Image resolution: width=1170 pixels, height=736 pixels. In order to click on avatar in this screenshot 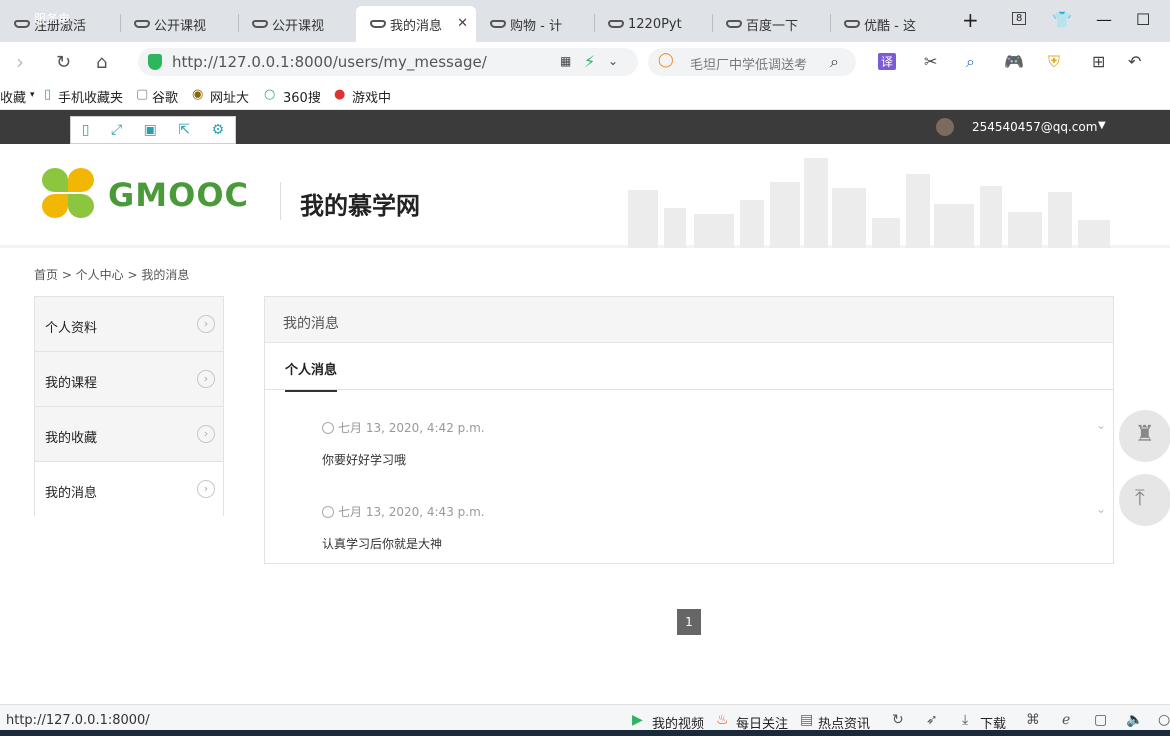, I will do `click(945, 127)`.